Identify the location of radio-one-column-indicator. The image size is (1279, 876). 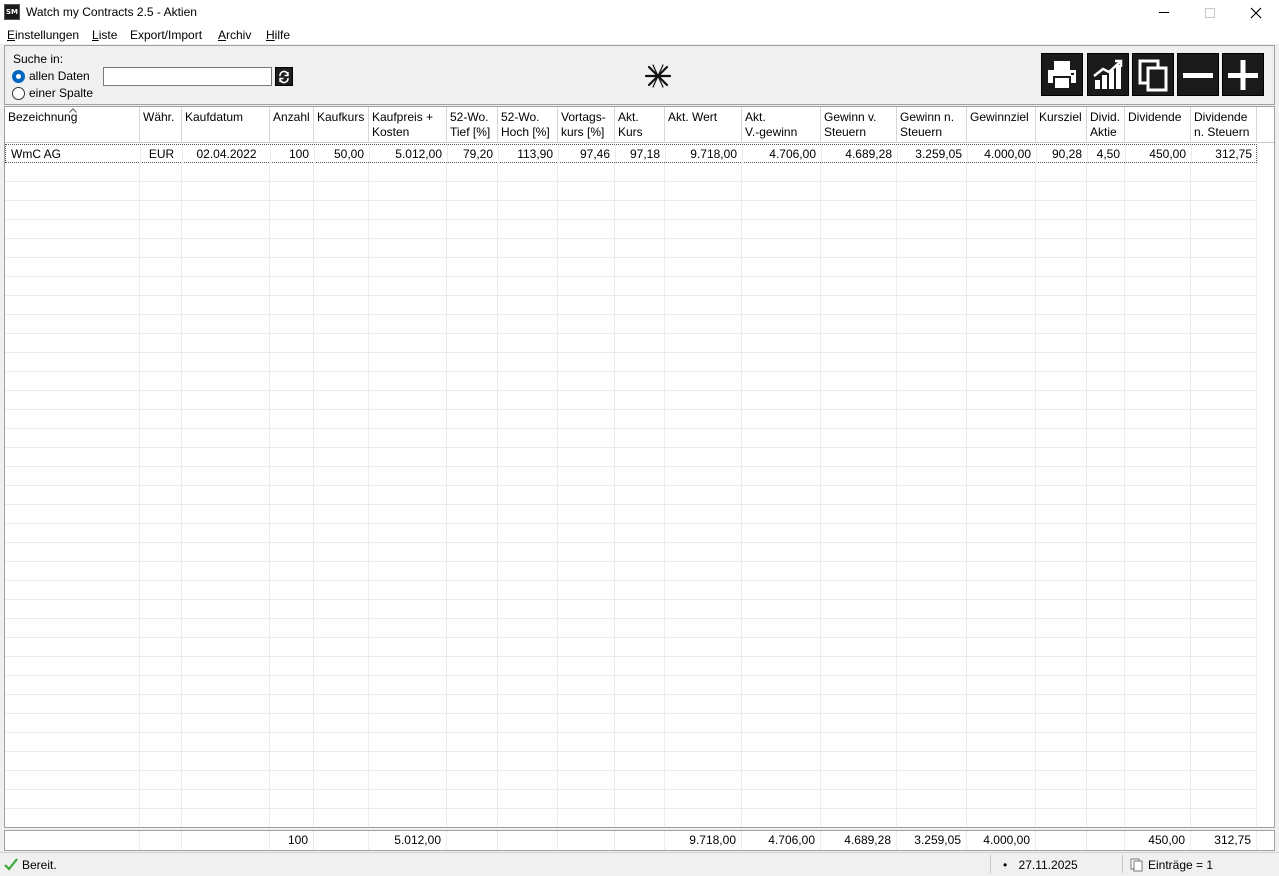
(18, 93).